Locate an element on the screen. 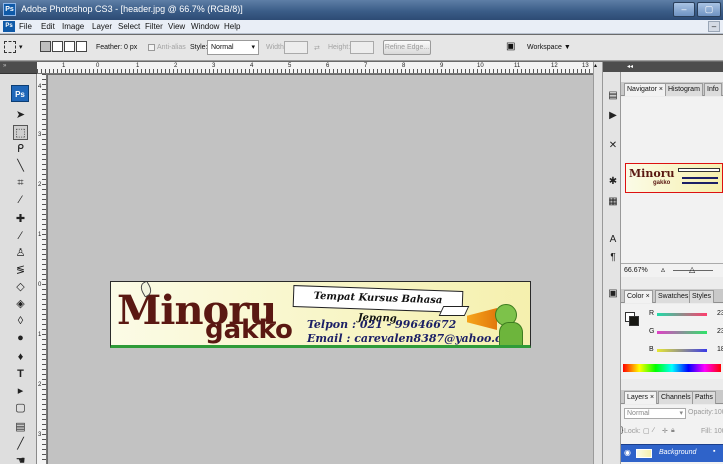 The image size is (723, 464). crop-icon: ⌗ is located at coordinates (20, 183).